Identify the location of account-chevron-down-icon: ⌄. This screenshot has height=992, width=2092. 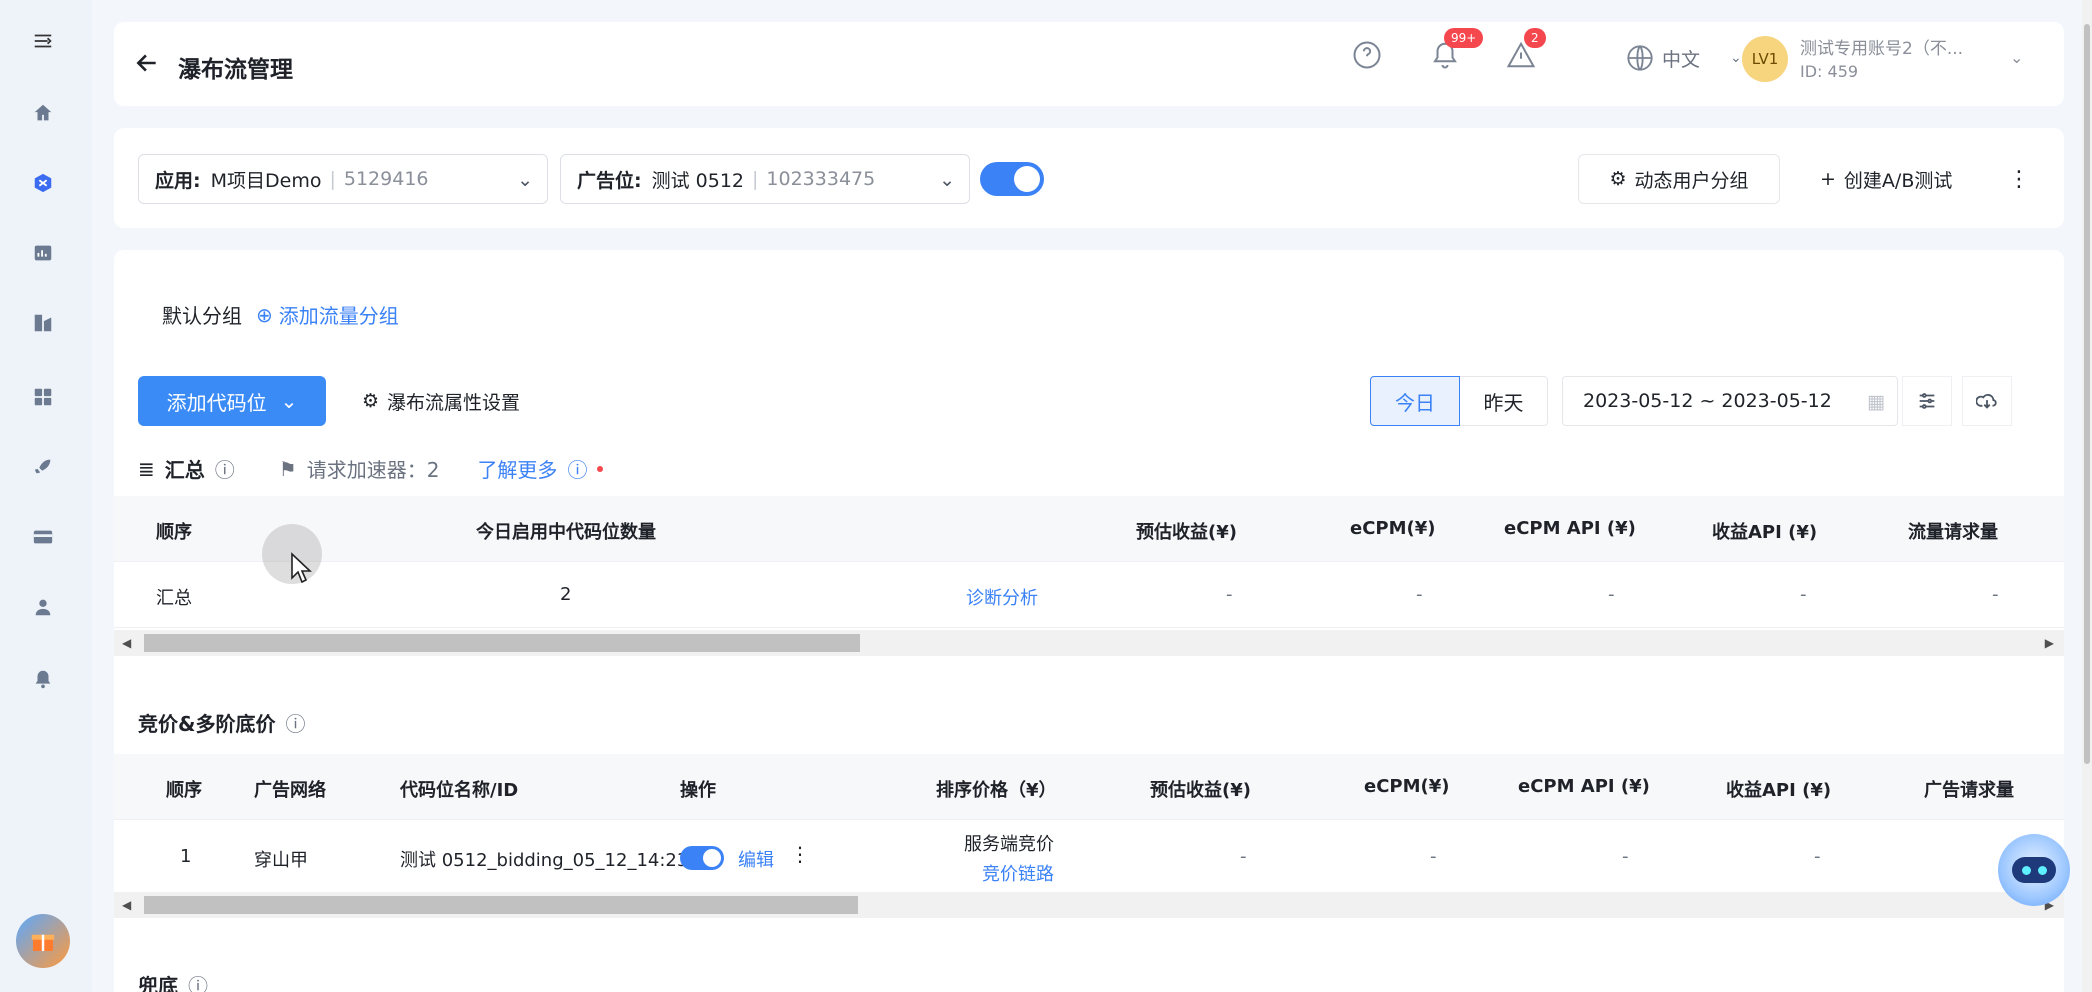
(2016, 57).